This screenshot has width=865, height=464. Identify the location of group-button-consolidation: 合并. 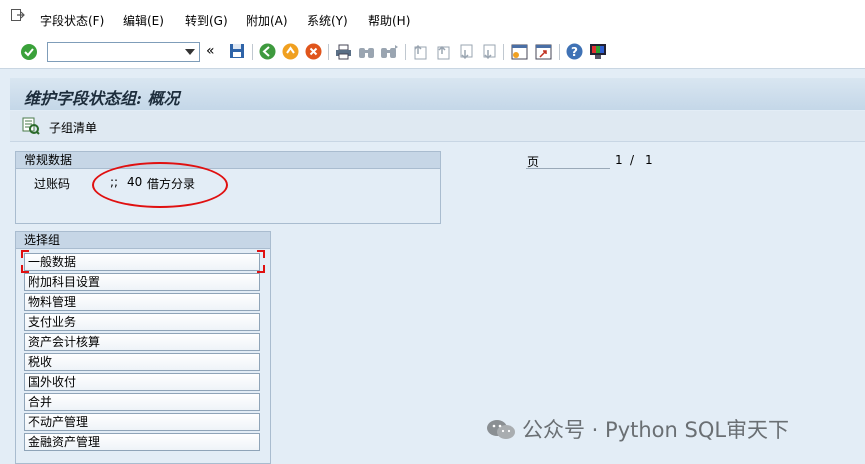
(142, 402).